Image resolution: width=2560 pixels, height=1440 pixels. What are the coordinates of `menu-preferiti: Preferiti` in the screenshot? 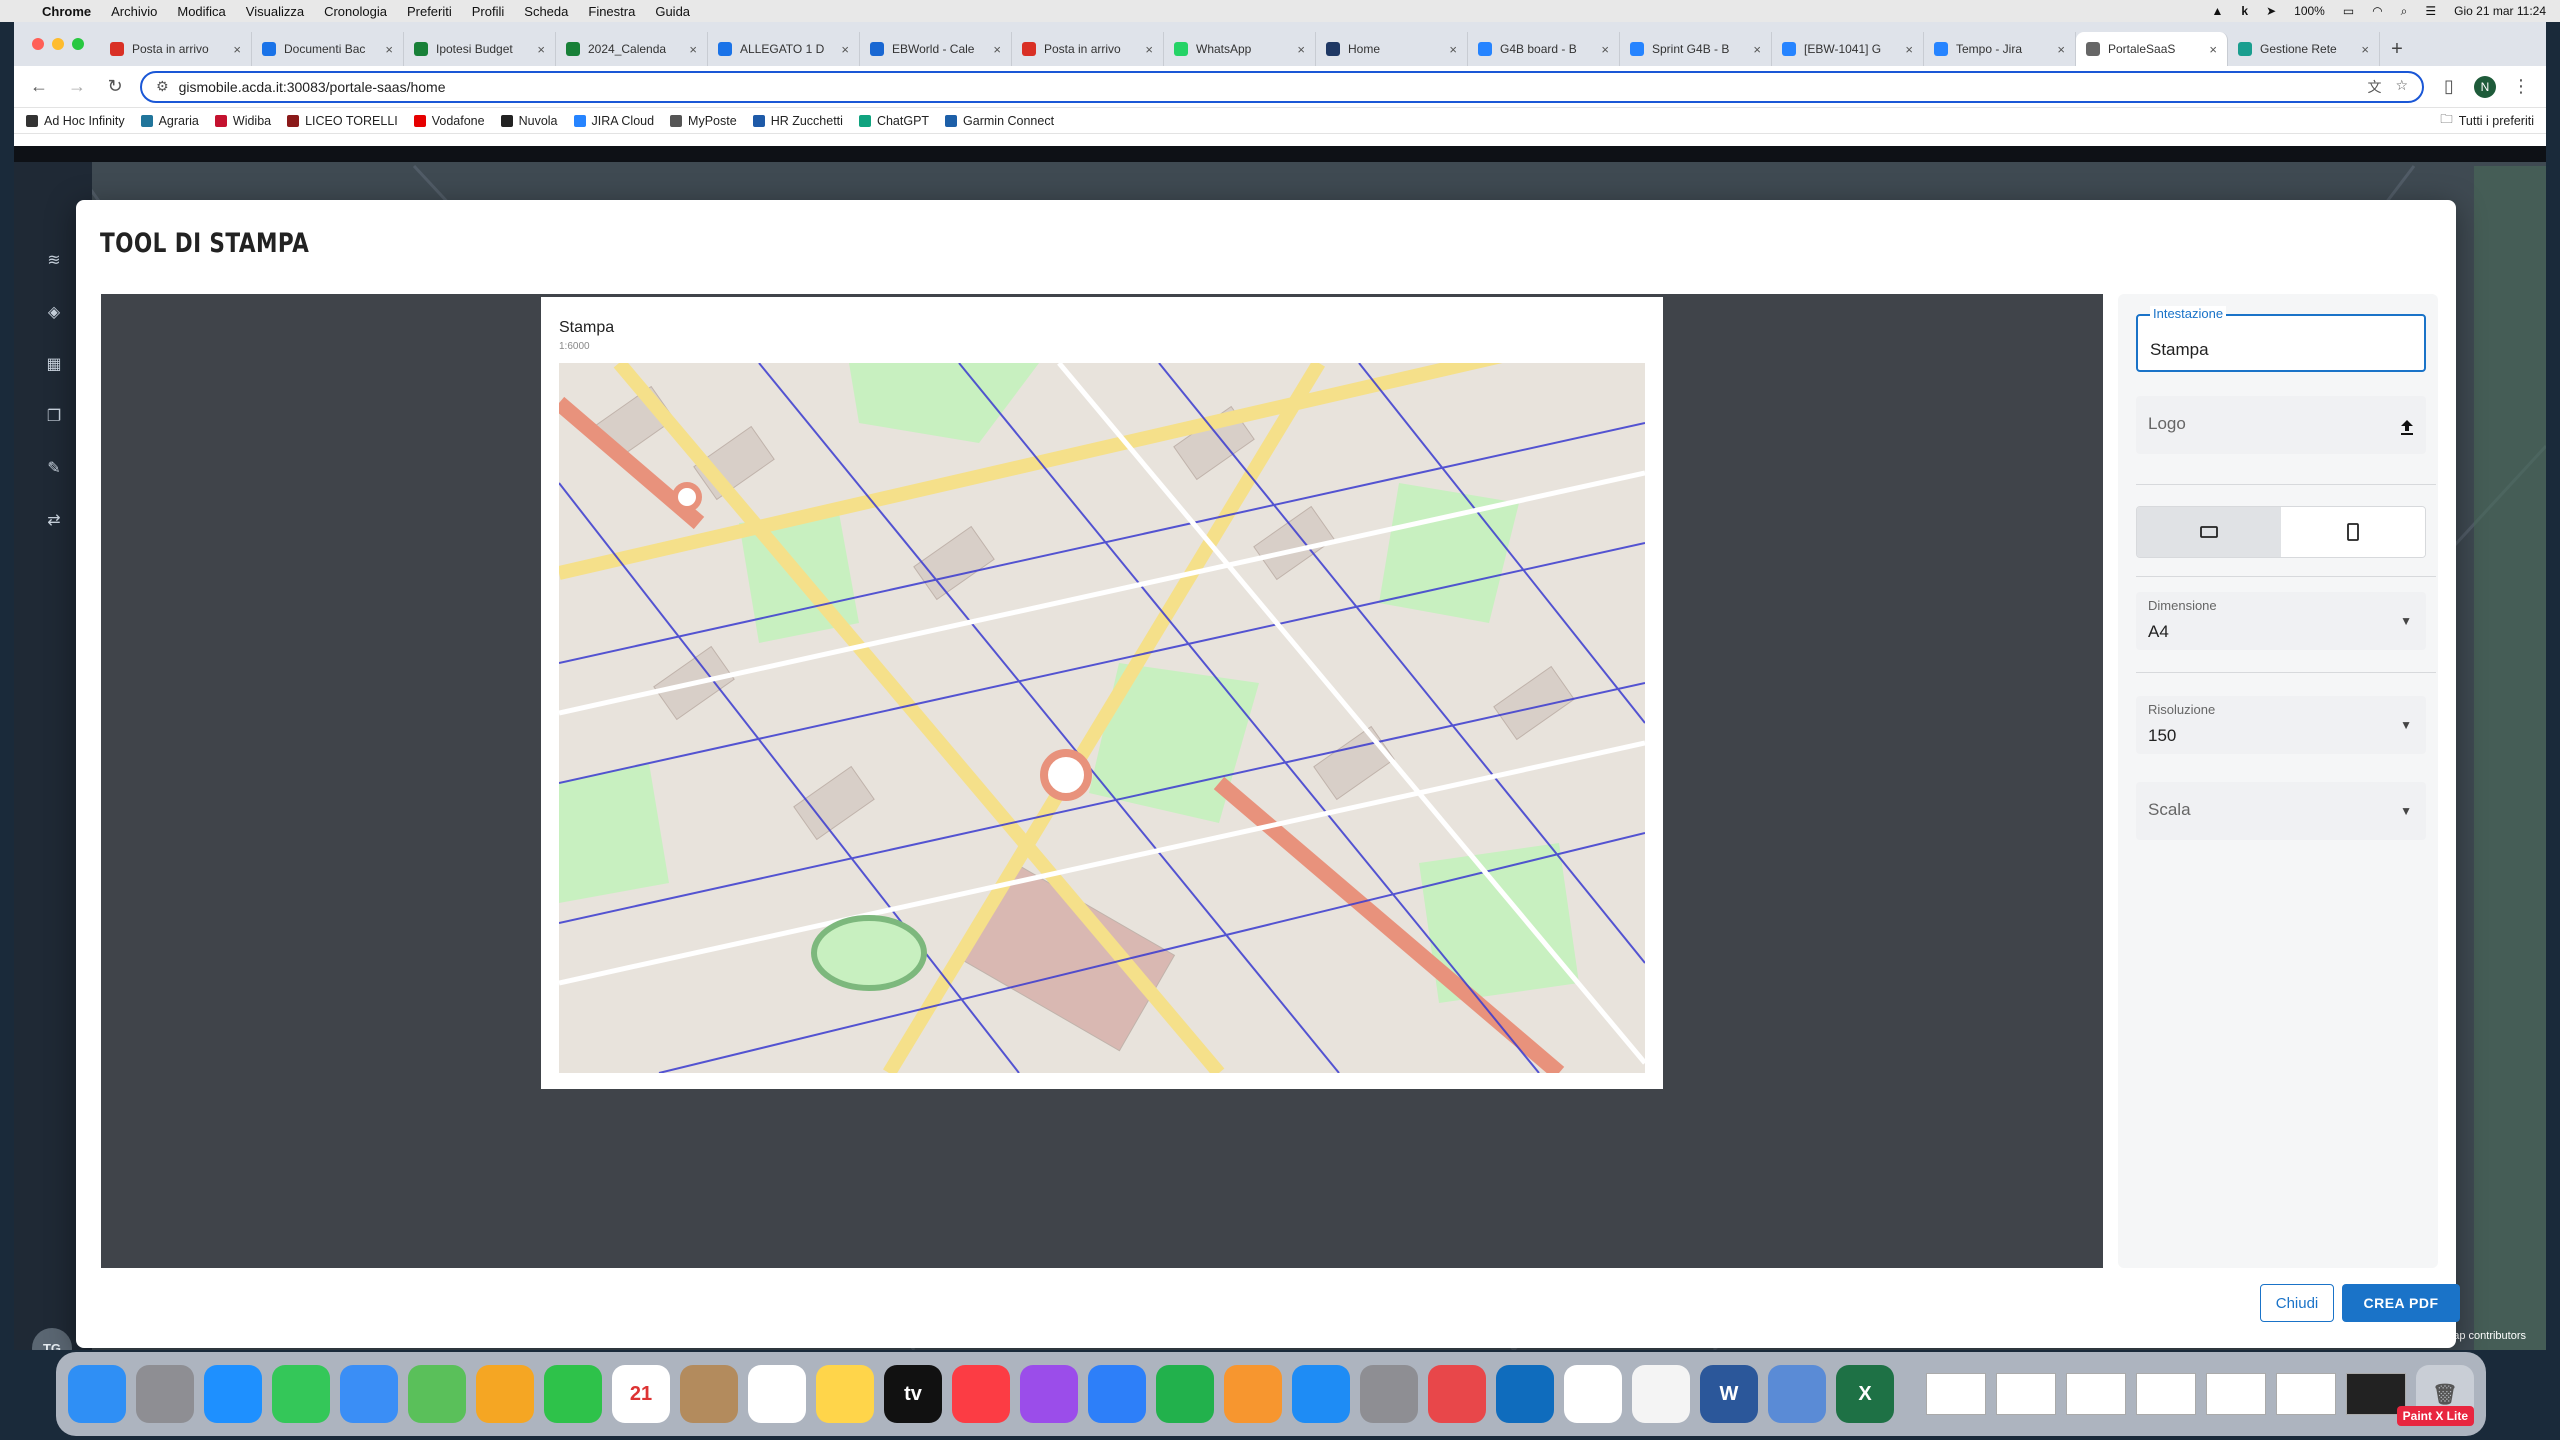 It's located at (429, 11).